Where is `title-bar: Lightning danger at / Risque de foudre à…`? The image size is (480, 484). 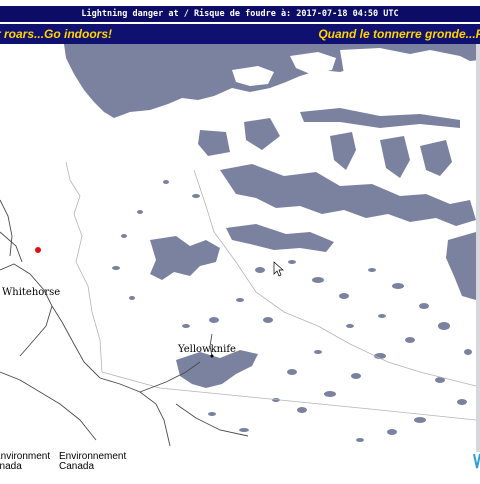
title-bar: Lightning danger at / Risque de foudre à… is located at coordinates (240, 14).